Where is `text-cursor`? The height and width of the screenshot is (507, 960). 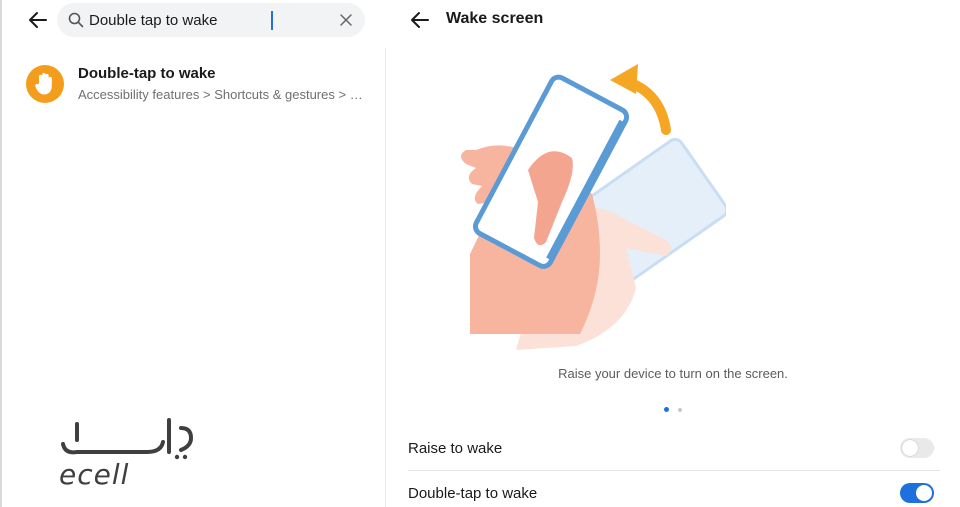 text-cursor is located at coordinates (272, 20).